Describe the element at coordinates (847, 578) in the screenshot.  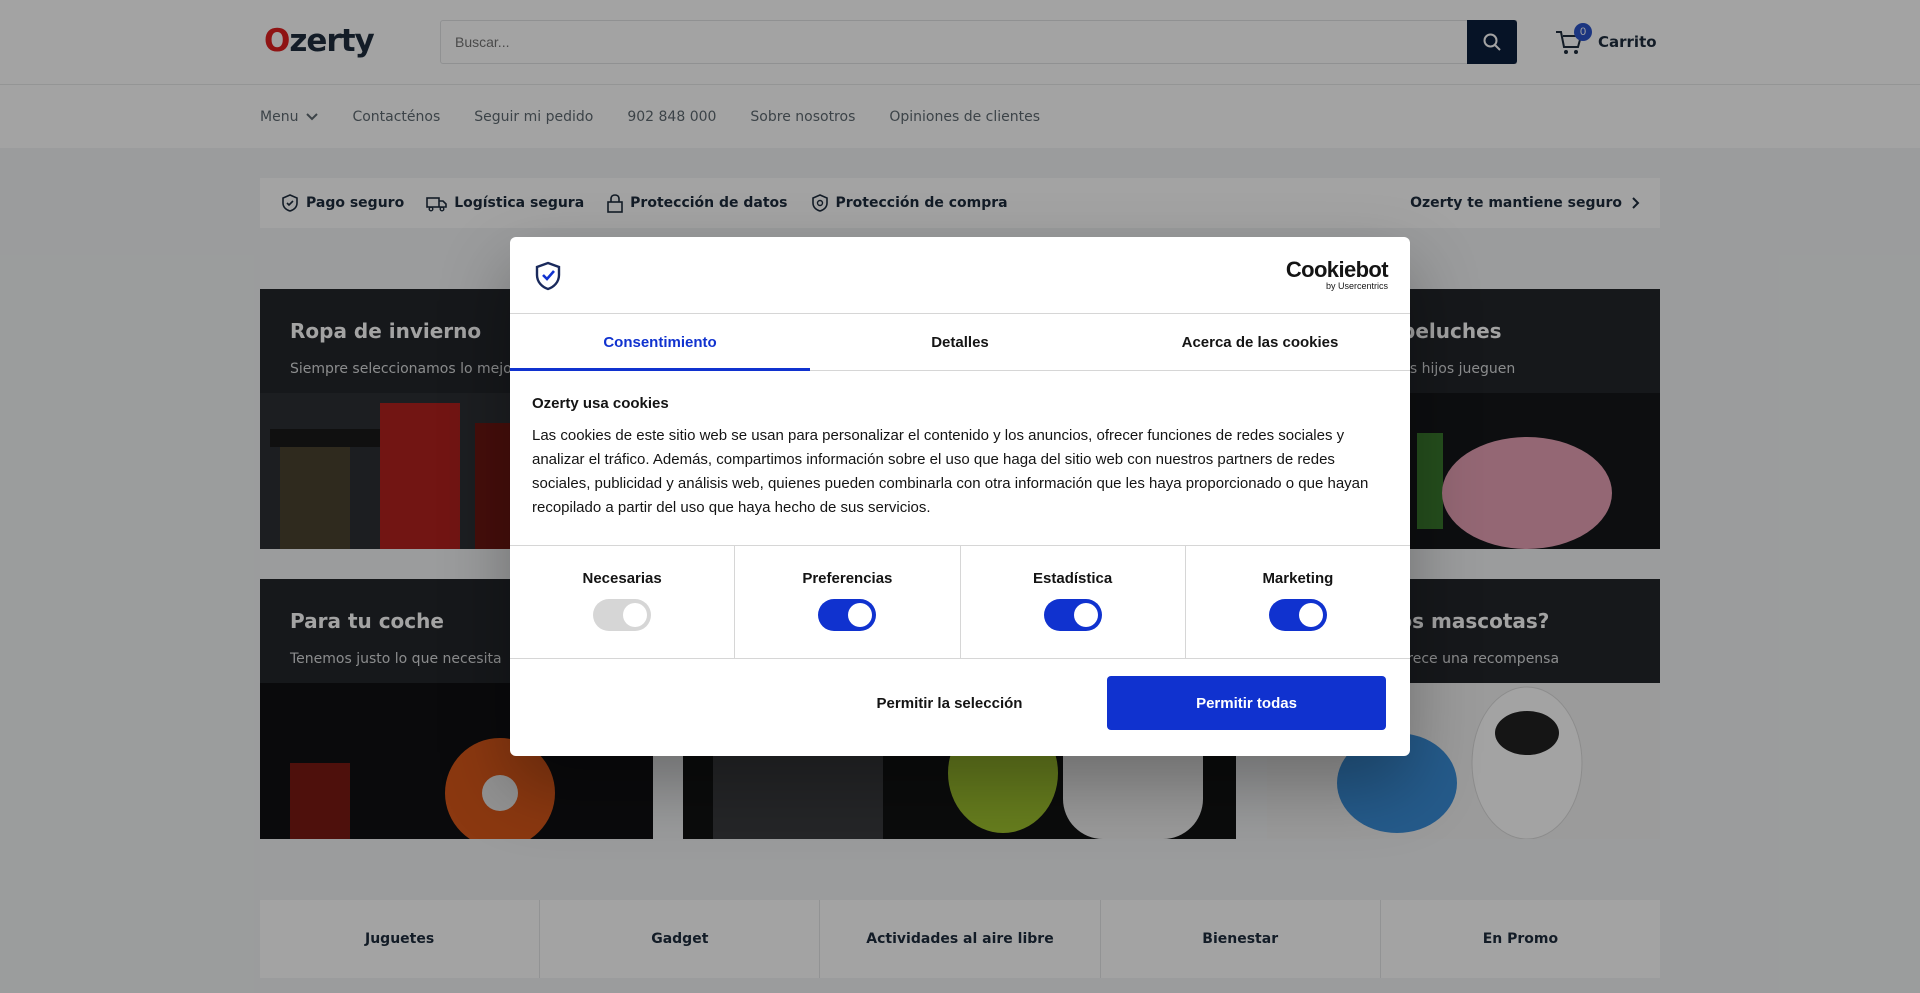
I see `toggle-label: Preferencias` at that location.